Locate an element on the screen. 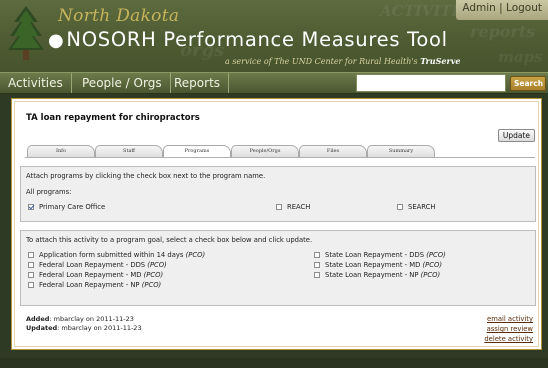 The image size is (548, 368). all-programs-label: All programs: is located at coordinates (49, 192).